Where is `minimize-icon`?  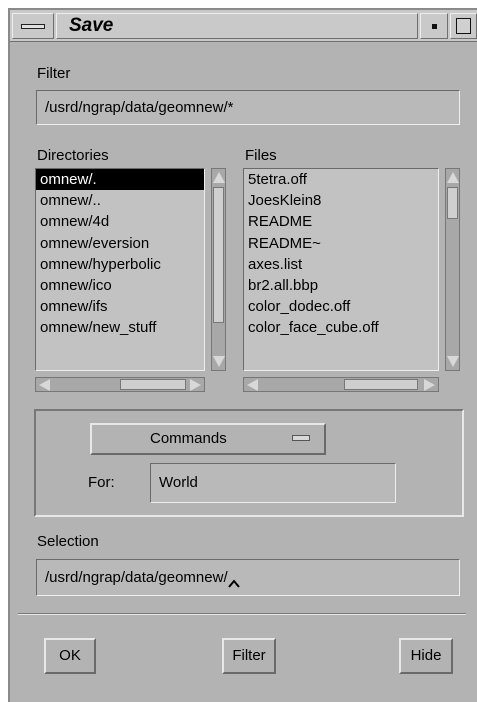
minimize-icon is located at coordinates (434, 26).